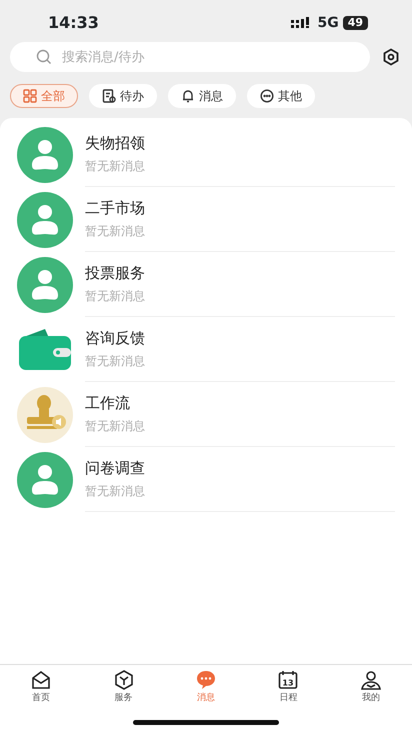 The width and height of the screenshot is (412, 732). Describe the element at coordinates (108, 403) in the screenshot. I see `message-title: 工作流` at that location.